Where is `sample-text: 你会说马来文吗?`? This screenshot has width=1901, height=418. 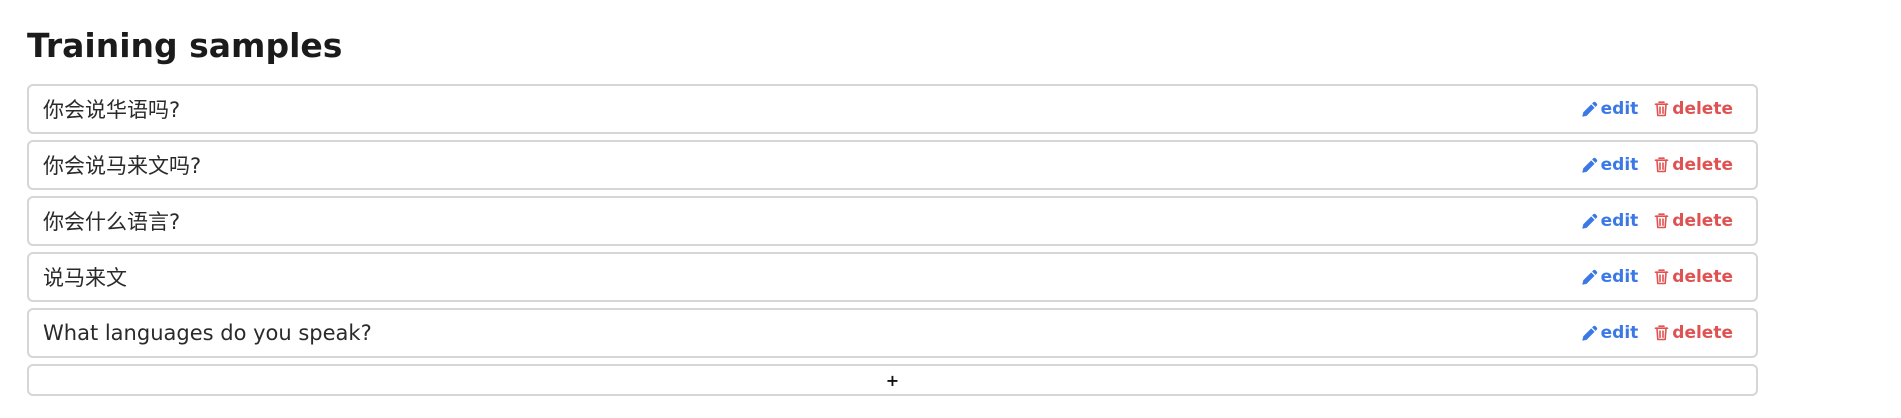
sample-text: 你会说马来文吗? is located at coordinates (122, 166).